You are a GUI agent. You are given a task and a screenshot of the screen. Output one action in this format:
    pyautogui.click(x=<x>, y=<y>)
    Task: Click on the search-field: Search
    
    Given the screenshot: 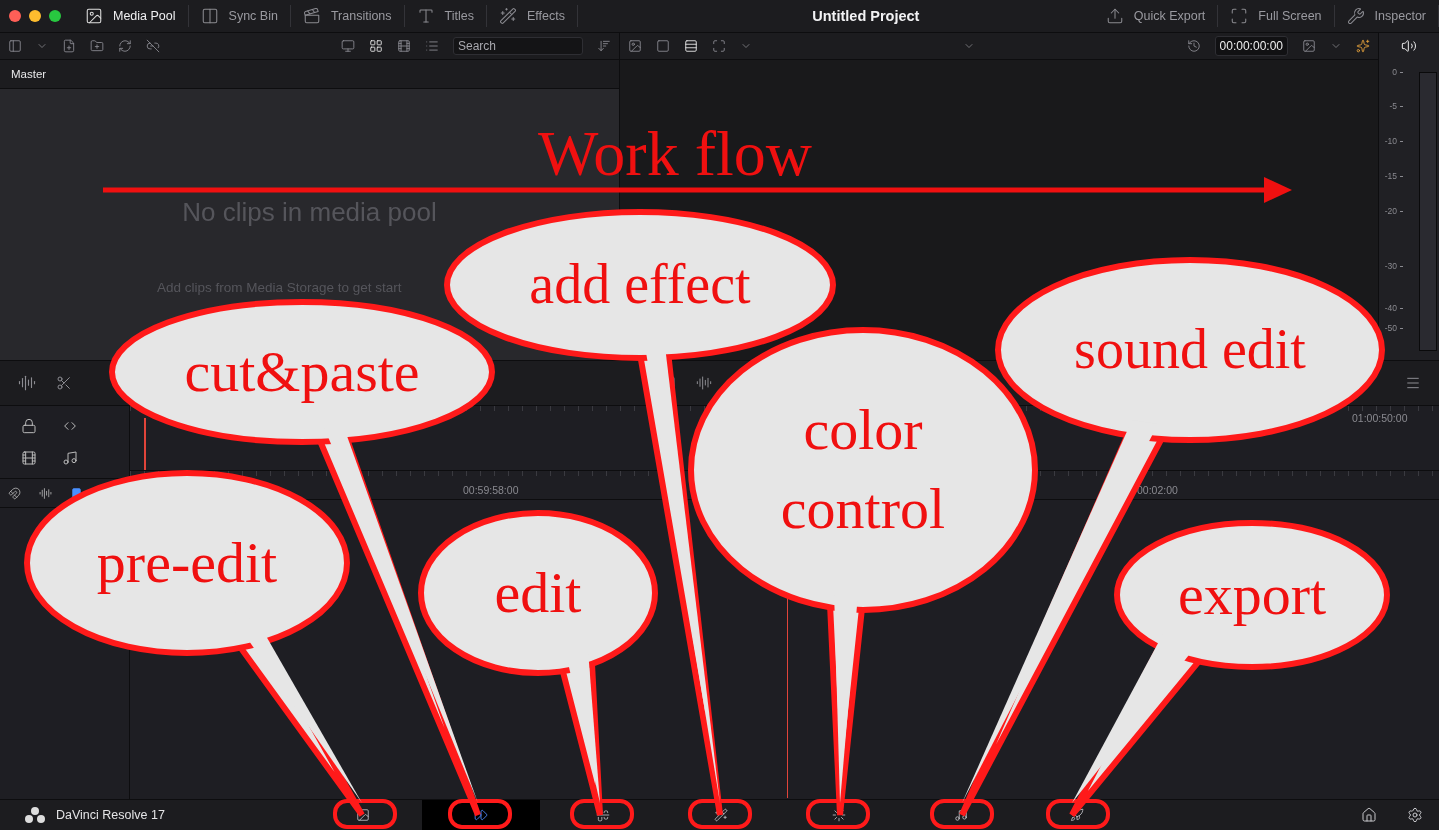 What is the action you would take?
    pyautogui.click(x=518, y=46)
    